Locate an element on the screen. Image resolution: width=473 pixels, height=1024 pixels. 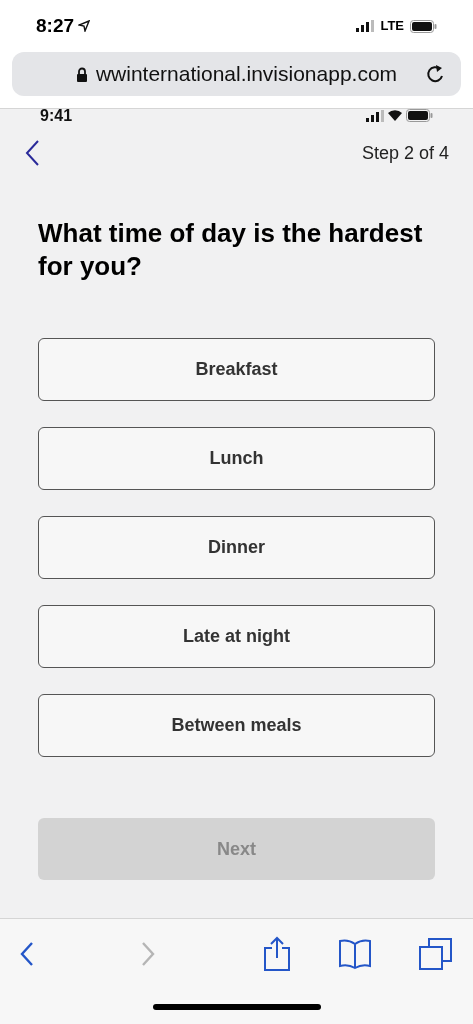
option-button: Late at night is located at coordinates (236, 636).